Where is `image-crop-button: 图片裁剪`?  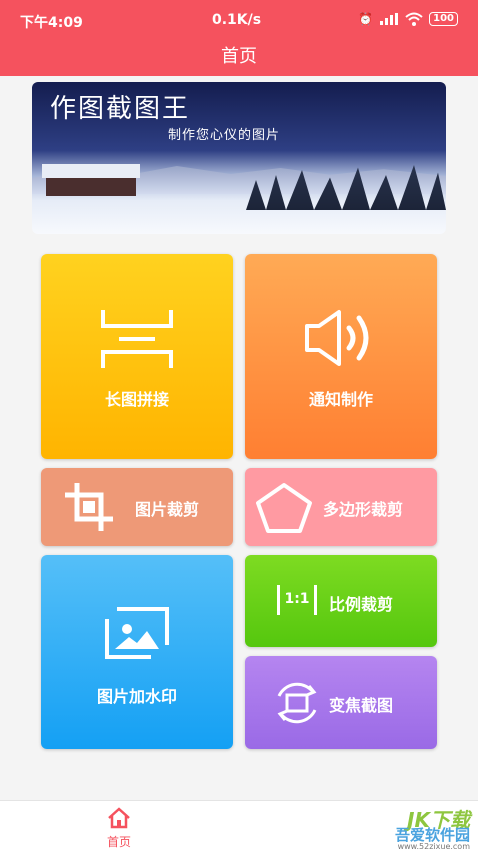
image-crop-button: 图片裁剪 is located at coordinates (137, 507).